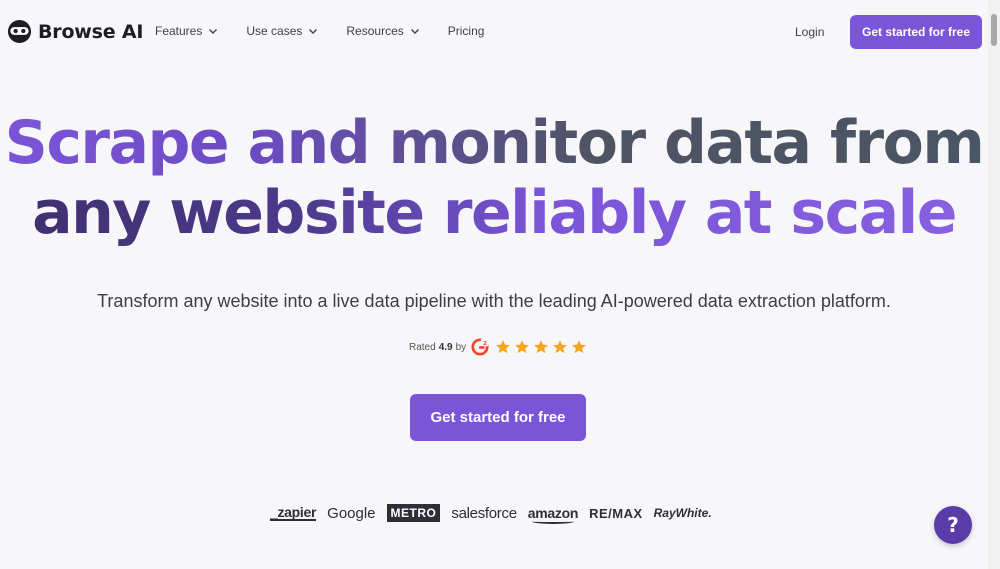 The height and width of the screenshot is (569, 1000). What do you see at coordinates (19, 31) in the screenshot?
I see `robot-face-icon` at bounding box center [19, 31].